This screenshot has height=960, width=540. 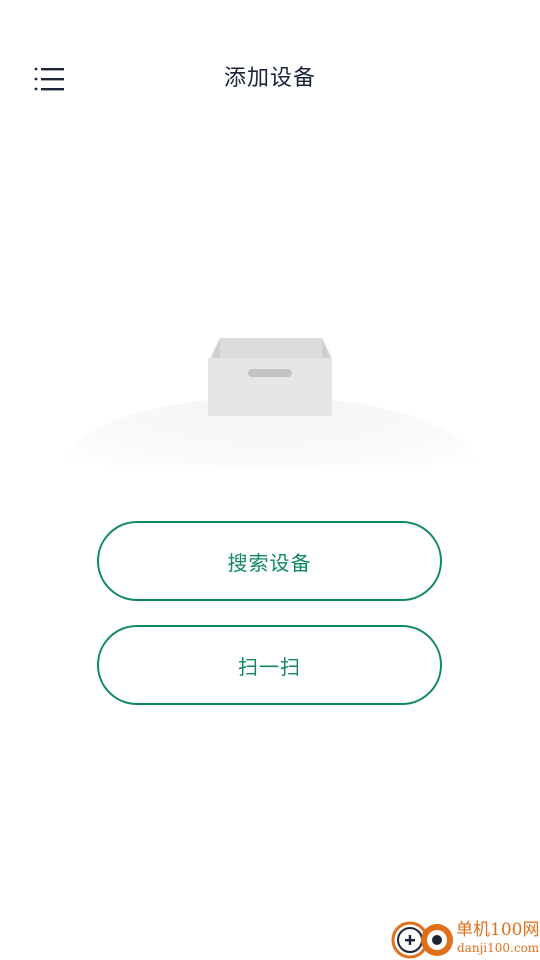 I want to click on scan-button: 扫一扫, so click(x=269, y=665).